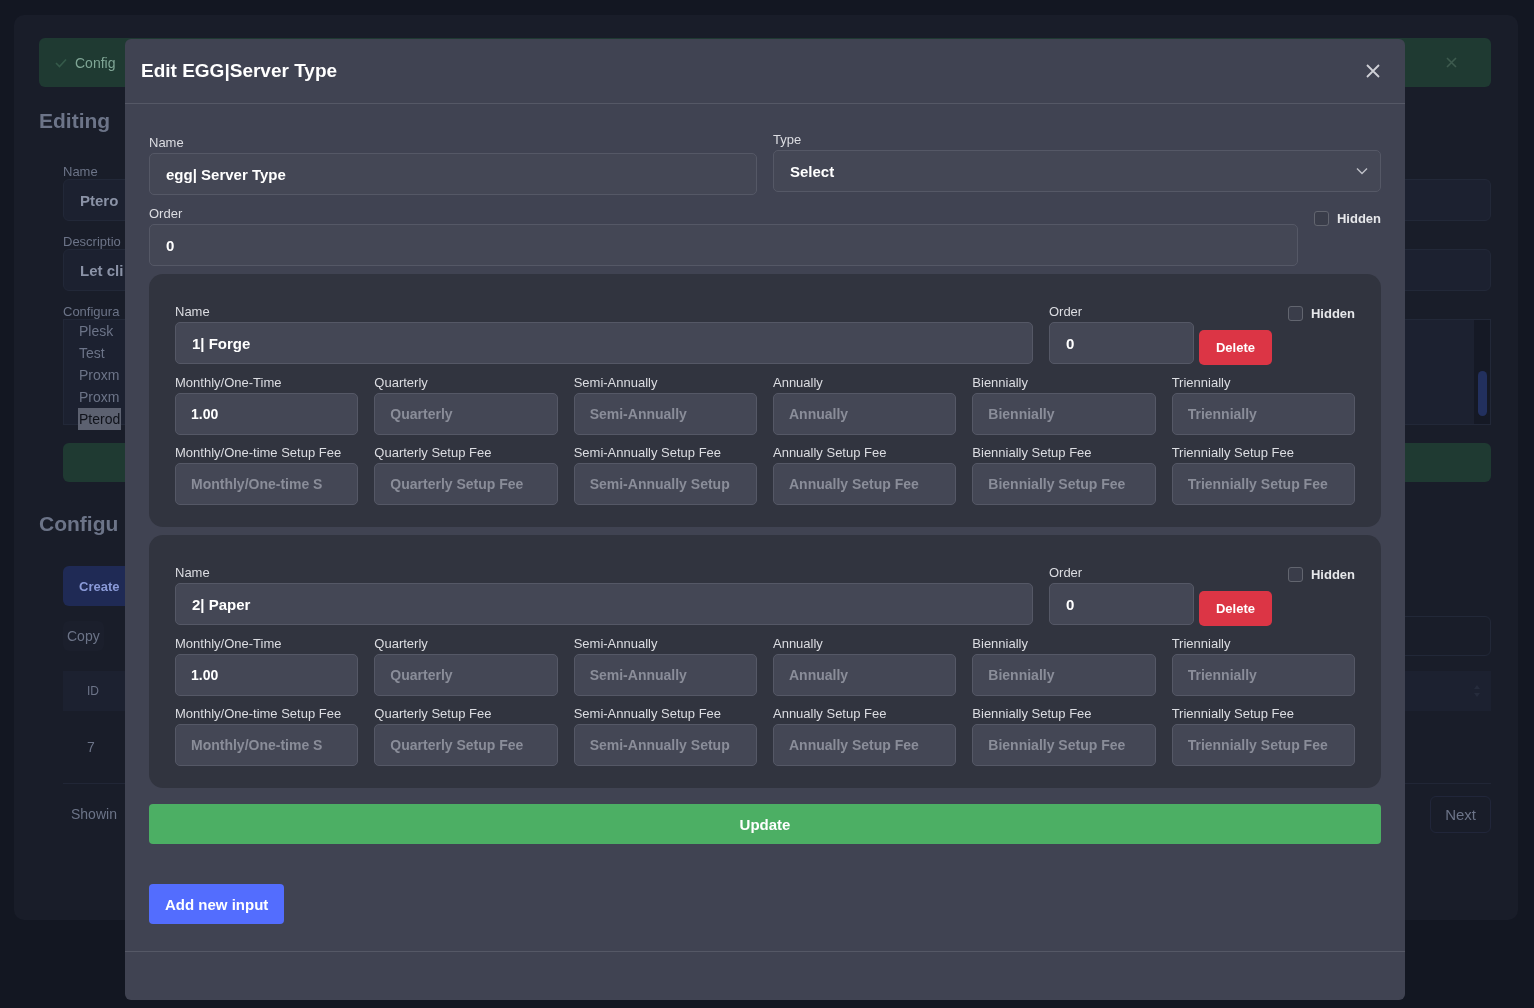 This screenshot has width=1534, height=1008. What do you see at coordinates (1460, 814) in the screenshot?
I see `next-button: Next` at bounding box center [1460, 814].